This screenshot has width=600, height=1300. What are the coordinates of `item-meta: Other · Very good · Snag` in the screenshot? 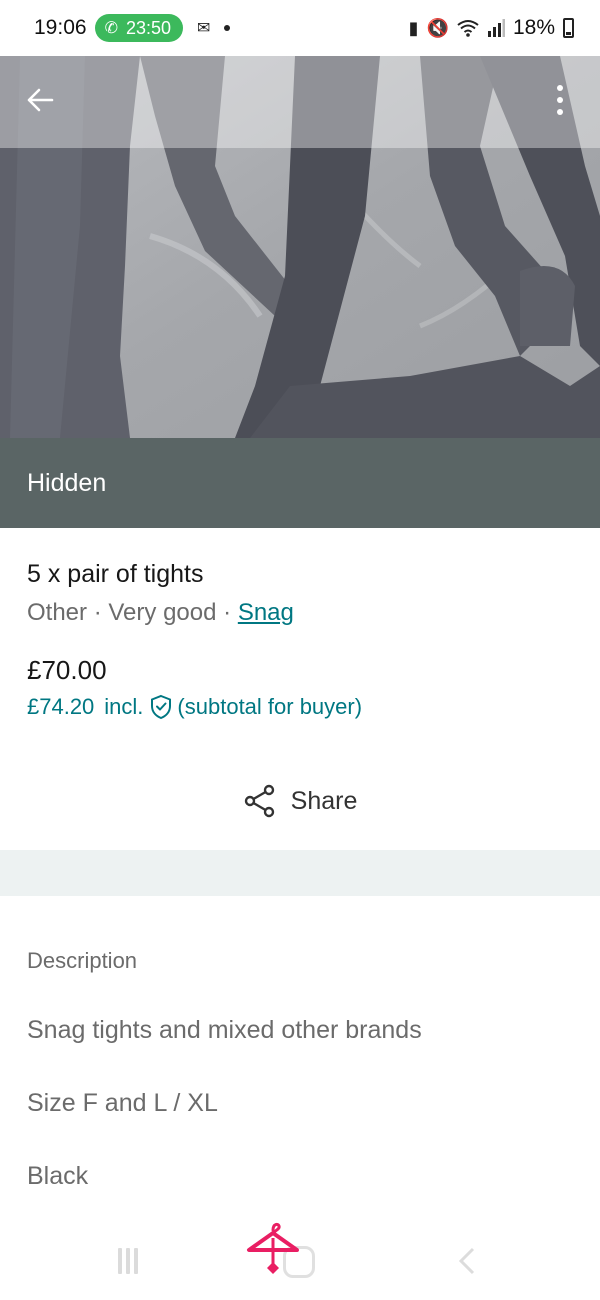 It's located at (300, 613).